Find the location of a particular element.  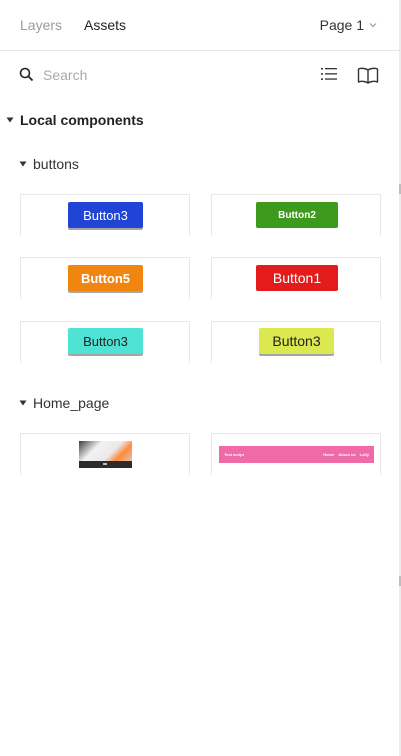

local-components-header: Local components is located at coordinates (75, 120).